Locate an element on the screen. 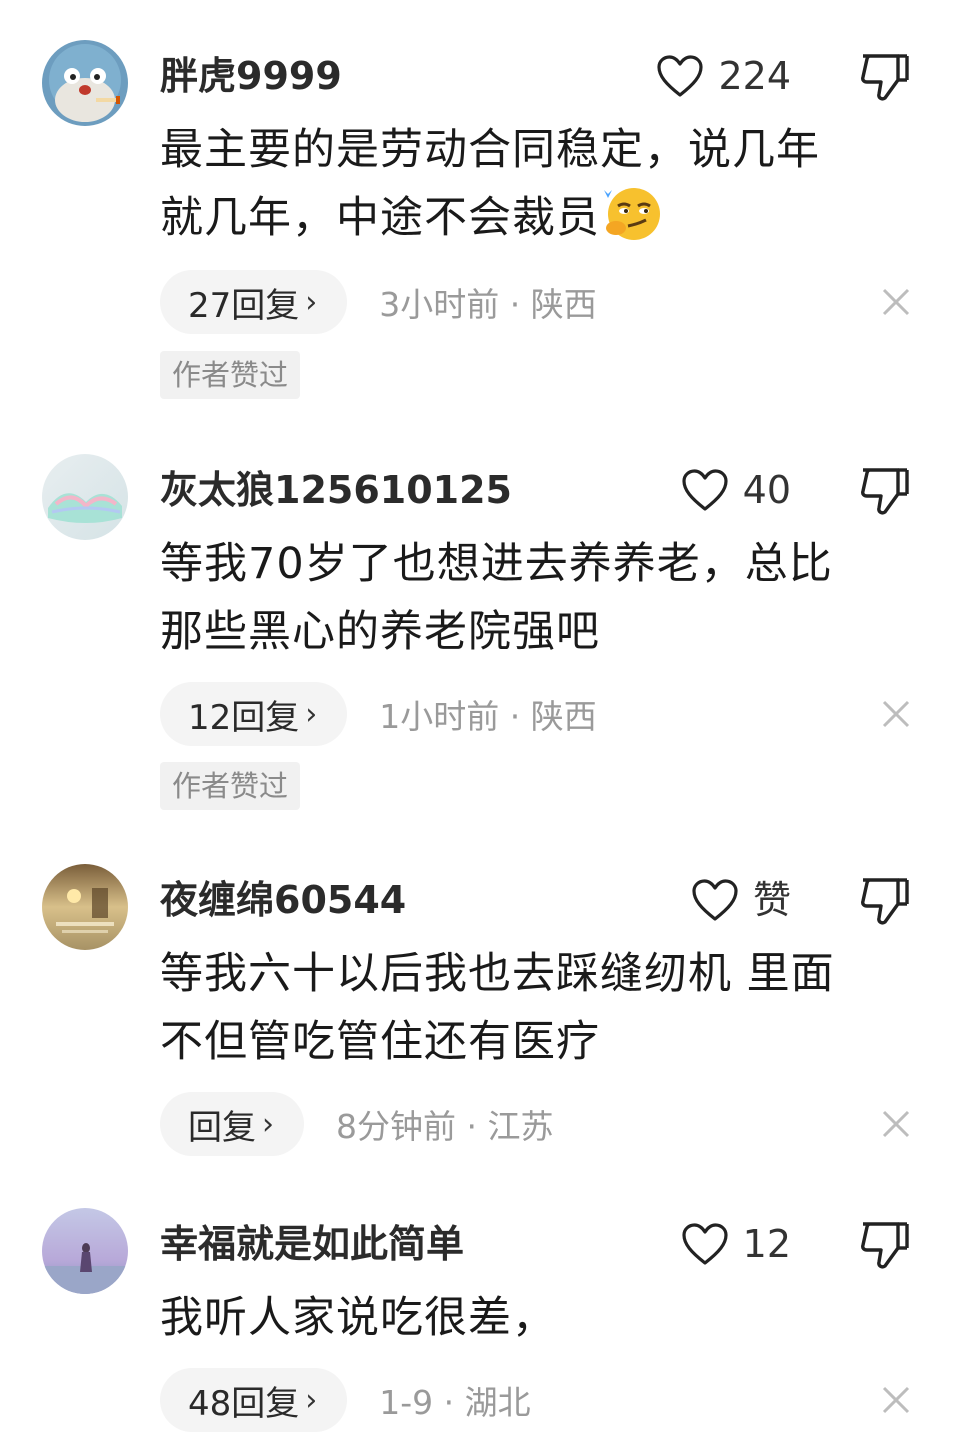 Image resolution: width=959 pixels, height=1451 pixels. reply-button: 48回复 › is located at coordinates (254, 1400).